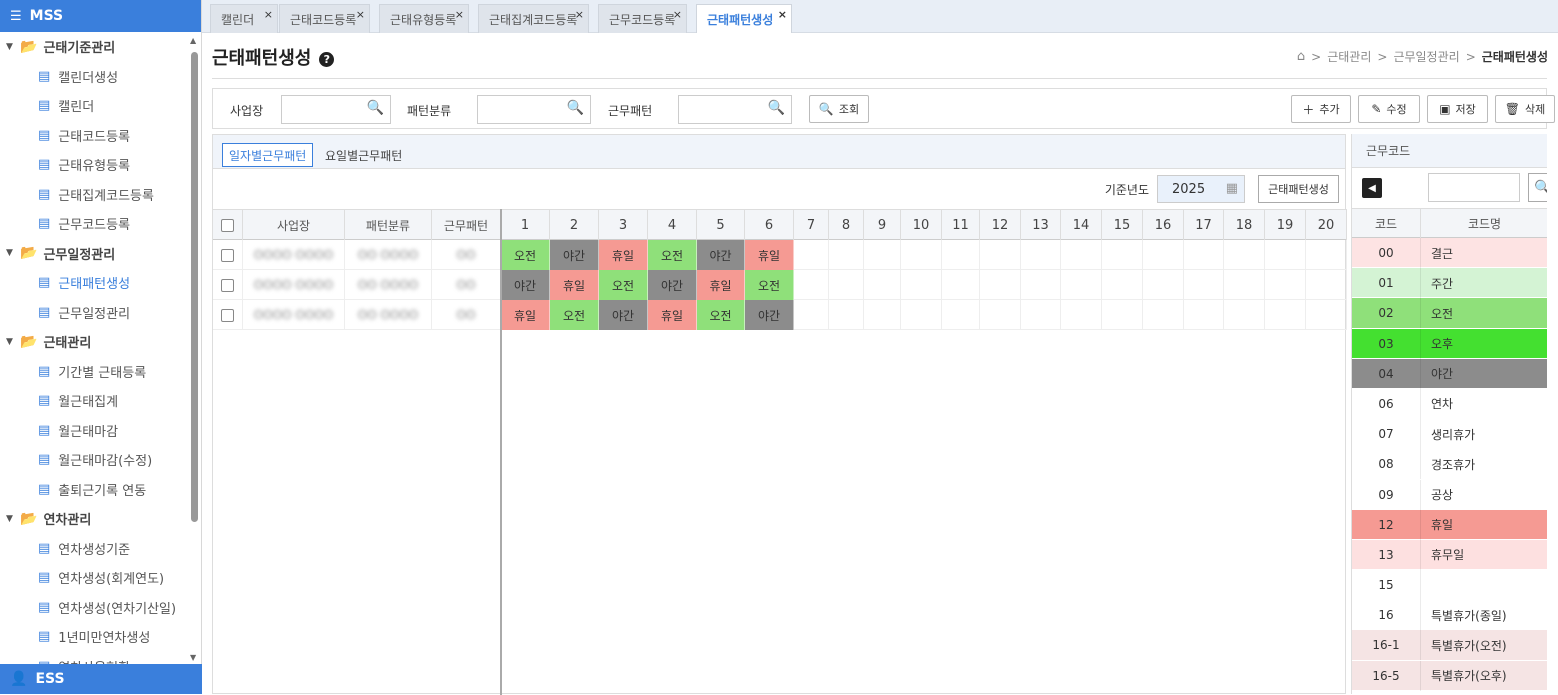  I want to click on code-row: 02 오전, so click(1449, 313).